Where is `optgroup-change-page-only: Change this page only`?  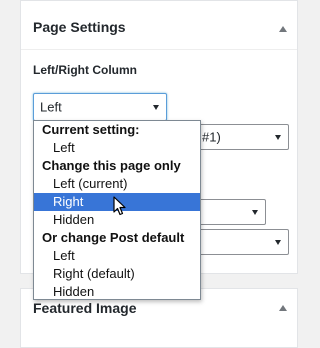
optgroup-change-page-only: Change this page only is located at coordinates (111, 165).